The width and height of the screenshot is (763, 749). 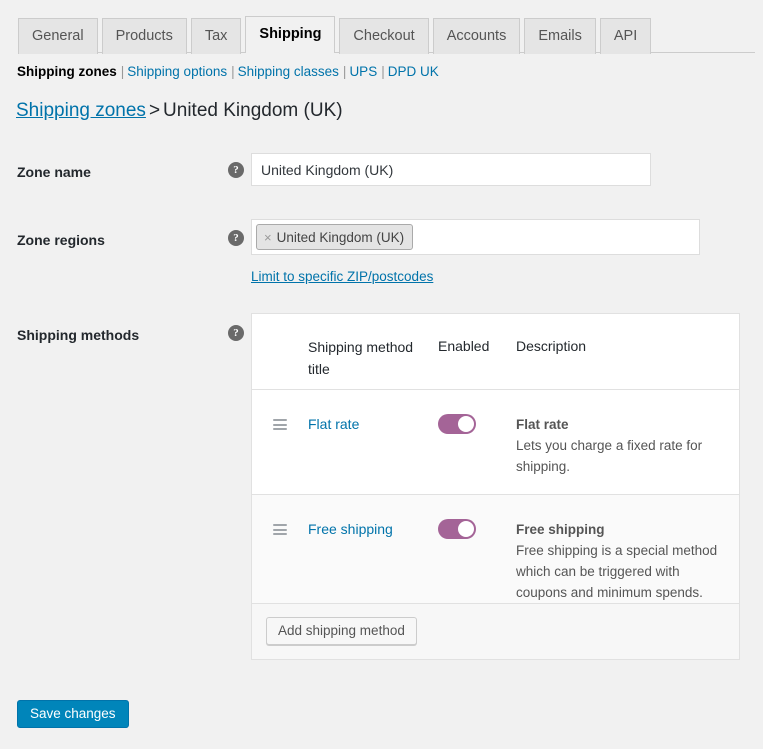 I want to click on zone-regions-select: × United Kingdom (UK), so click(x=475, y=237).